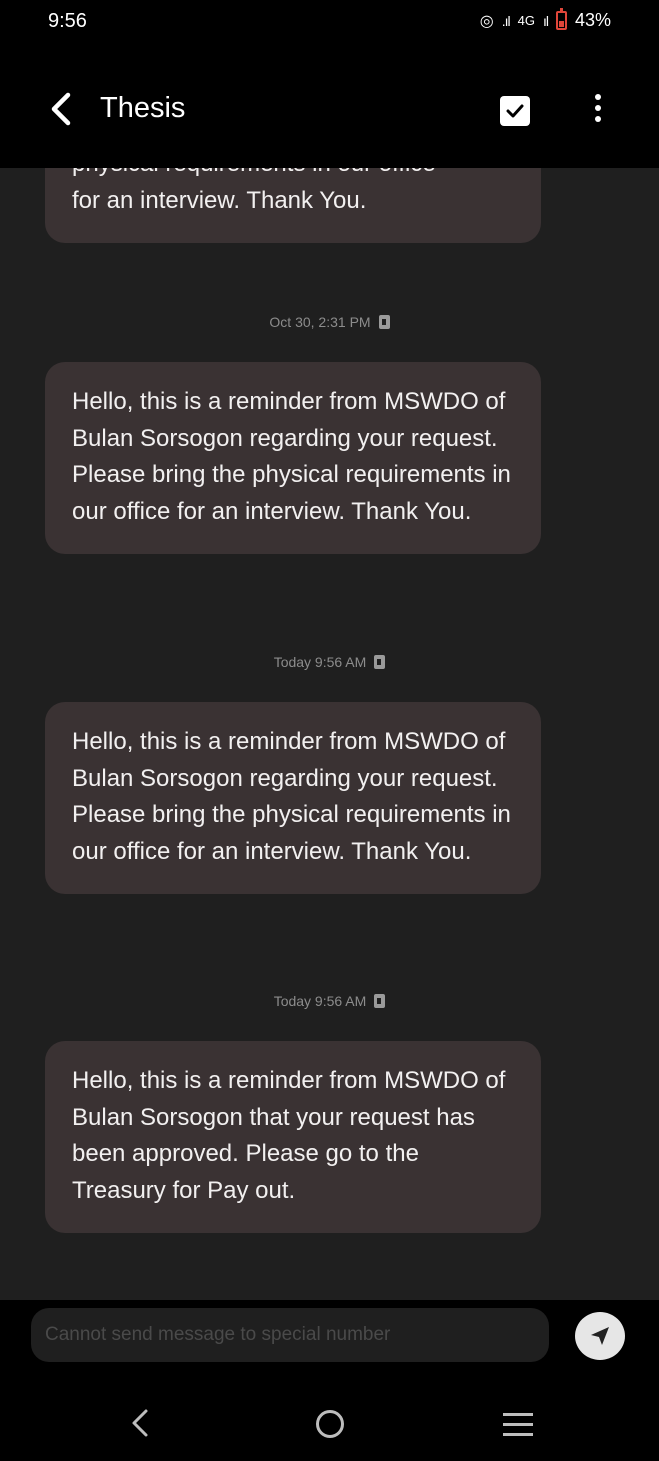  I want to click on more-options-icon, so click(598, 110).